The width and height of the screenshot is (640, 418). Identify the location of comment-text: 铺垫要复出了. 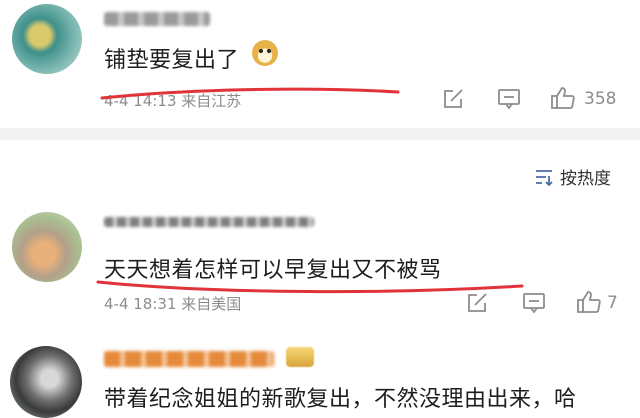
(172, 60).